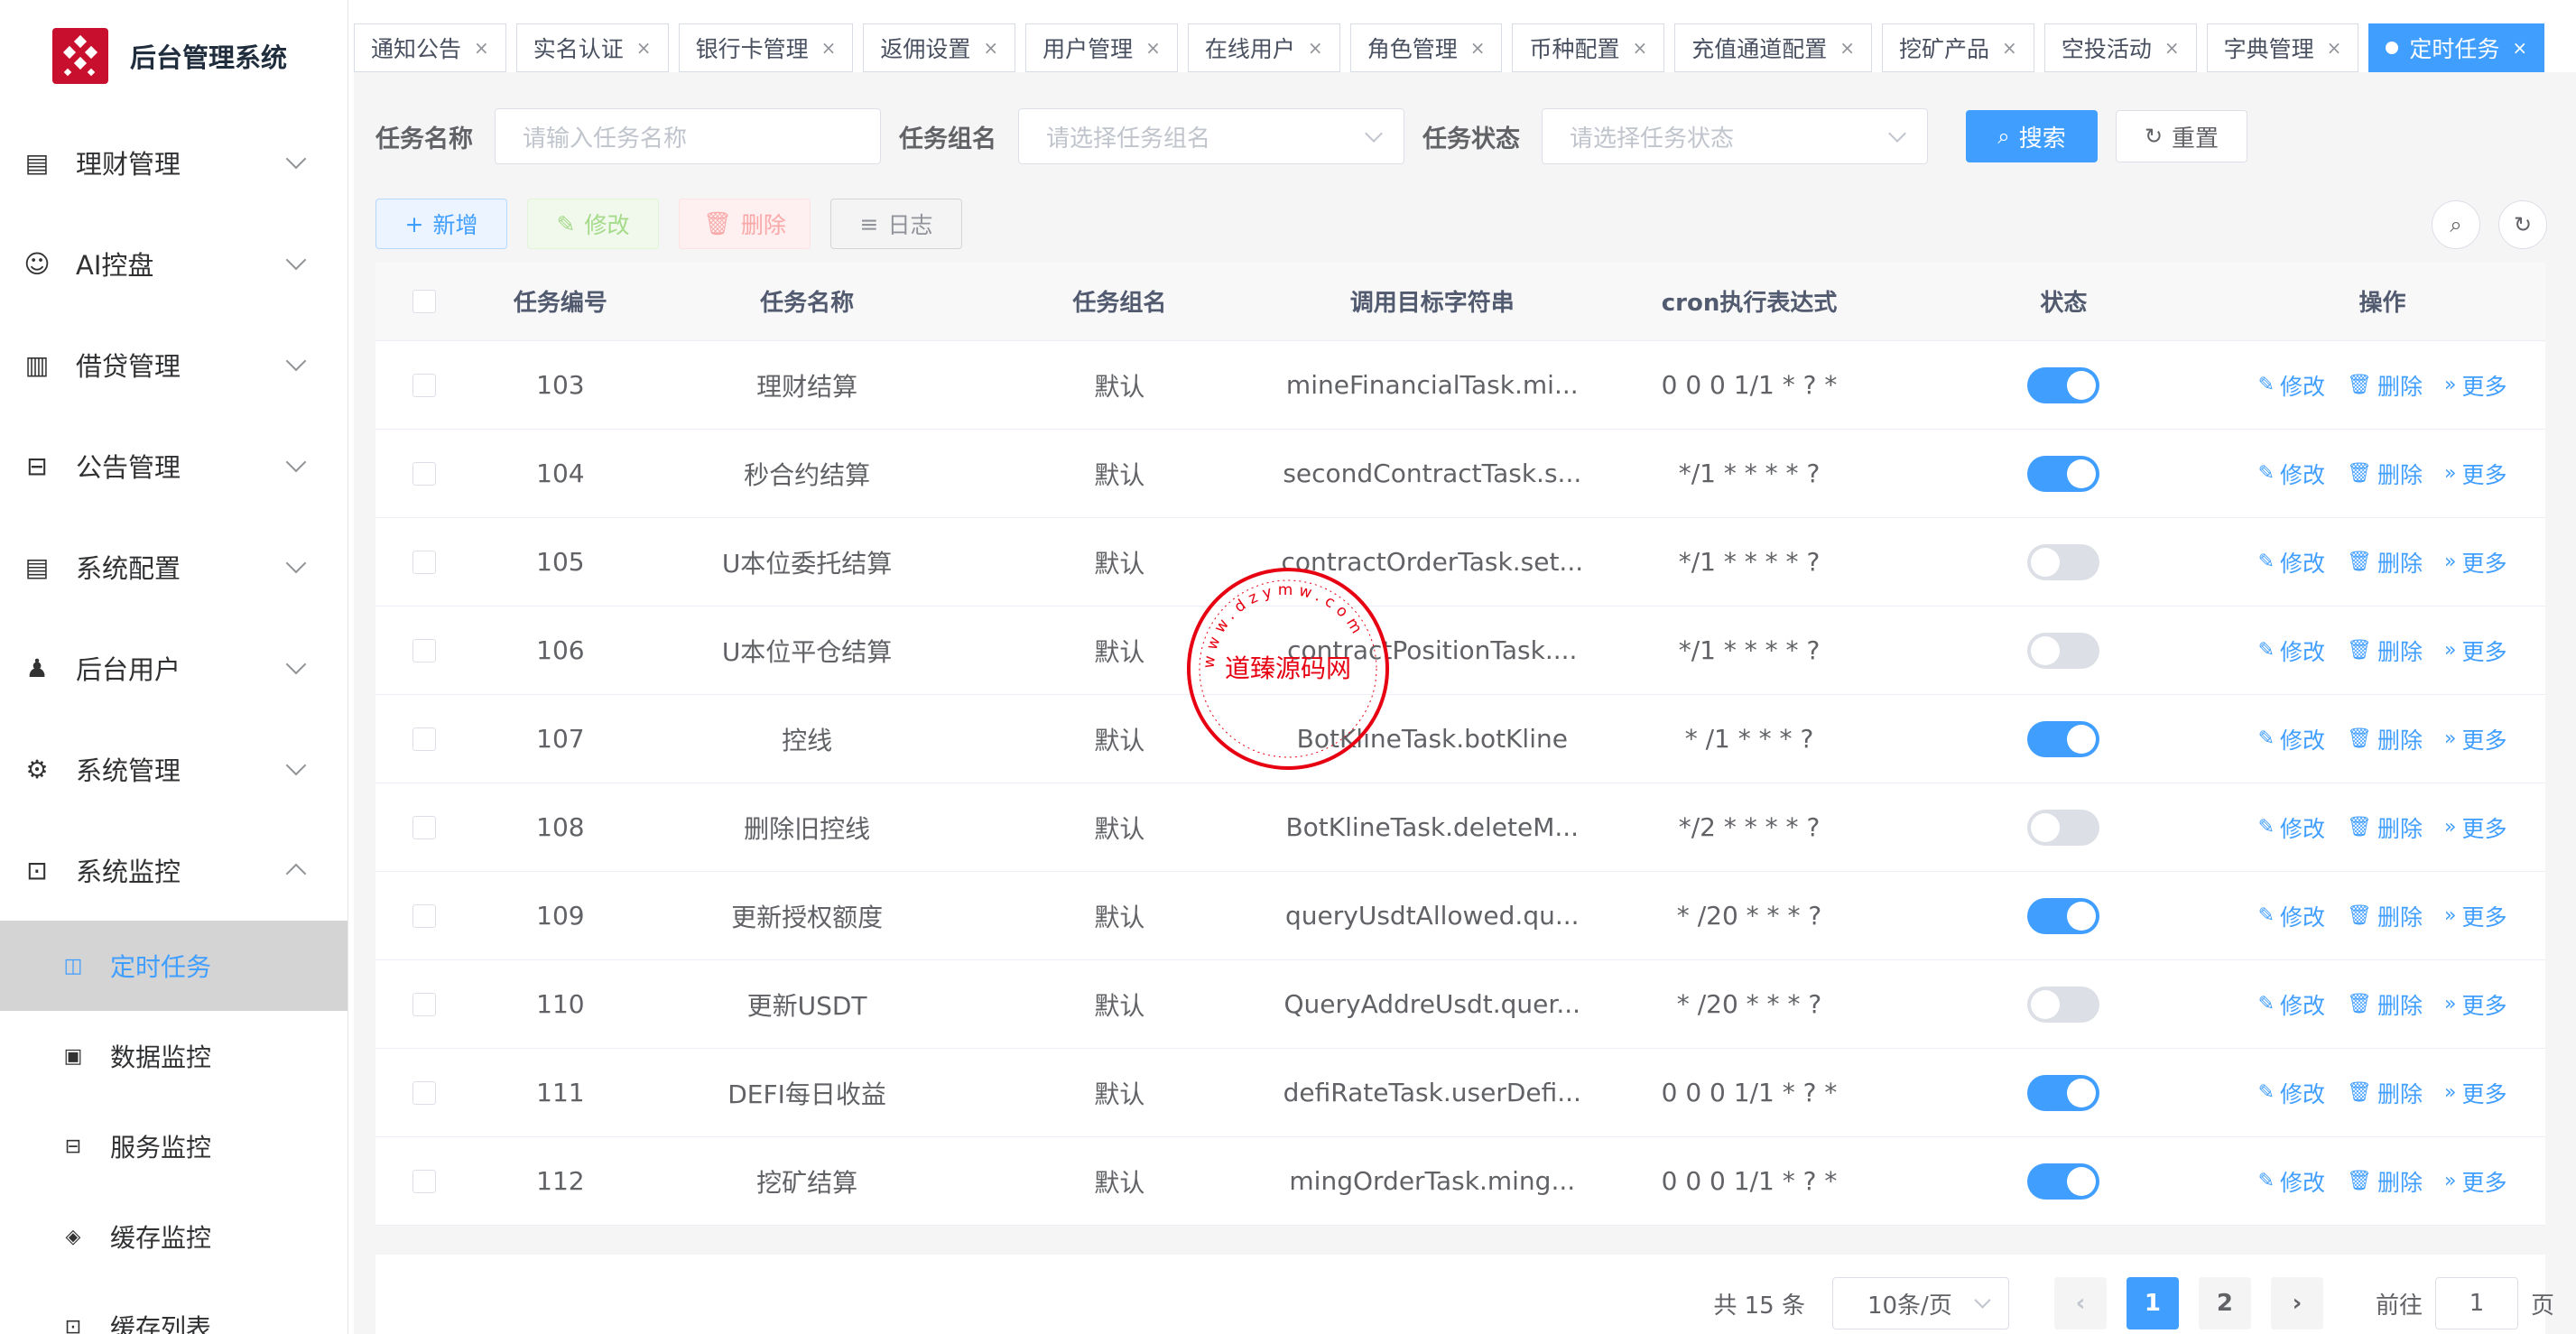  Describe the element at coordinates (2032, 136) in the screenshot. I see `search-button: ⌕ 搜索` at that location.